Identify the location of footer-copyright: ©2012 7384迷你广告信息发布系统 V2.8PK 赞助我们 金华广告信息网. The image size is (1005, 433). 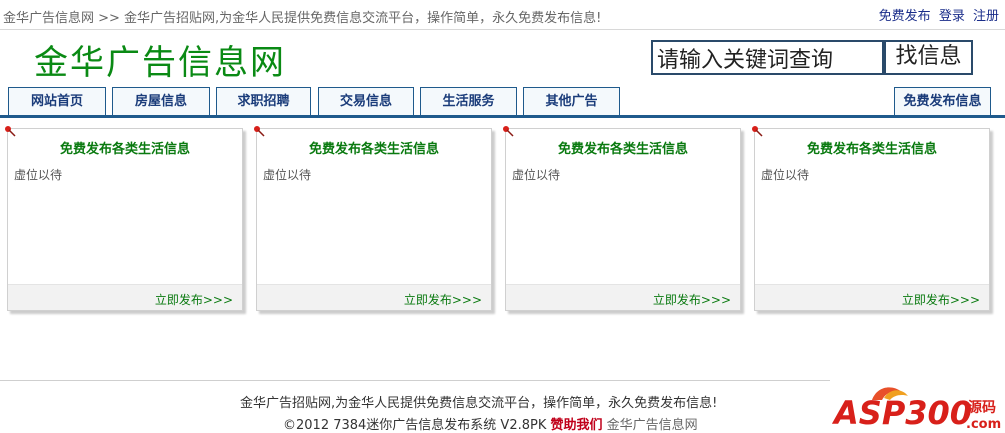
(490, 423).